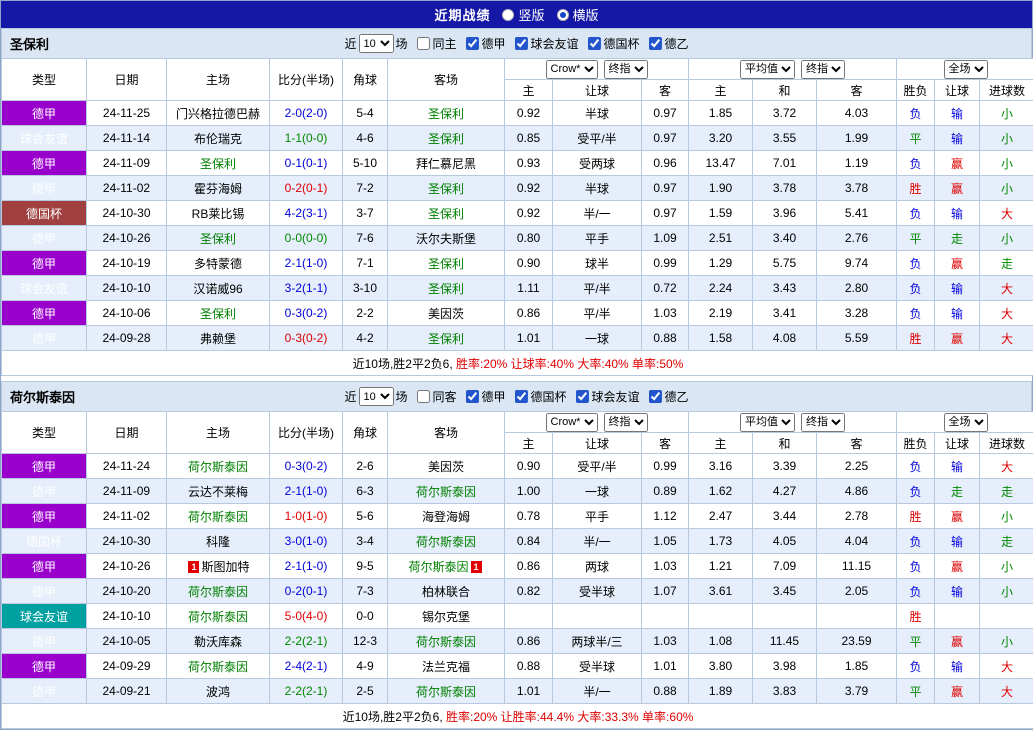 The width and height of the screenshot is (1033, 736). Describe the element at coordinates (218, 542) in the screenshot. I see `home-team-link: 科隆` at that location.